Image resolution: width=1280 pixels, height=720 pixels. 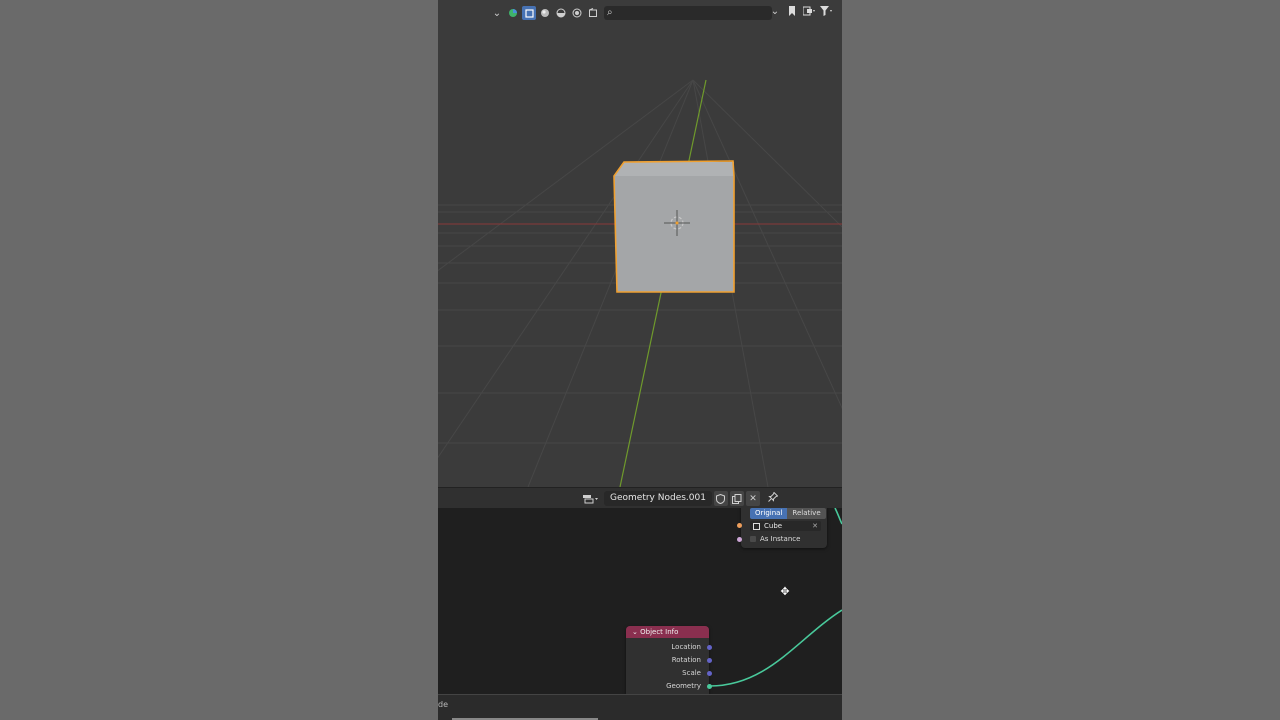 I want to click on clear-object-icon: ✕, so click(x=815, y=526).